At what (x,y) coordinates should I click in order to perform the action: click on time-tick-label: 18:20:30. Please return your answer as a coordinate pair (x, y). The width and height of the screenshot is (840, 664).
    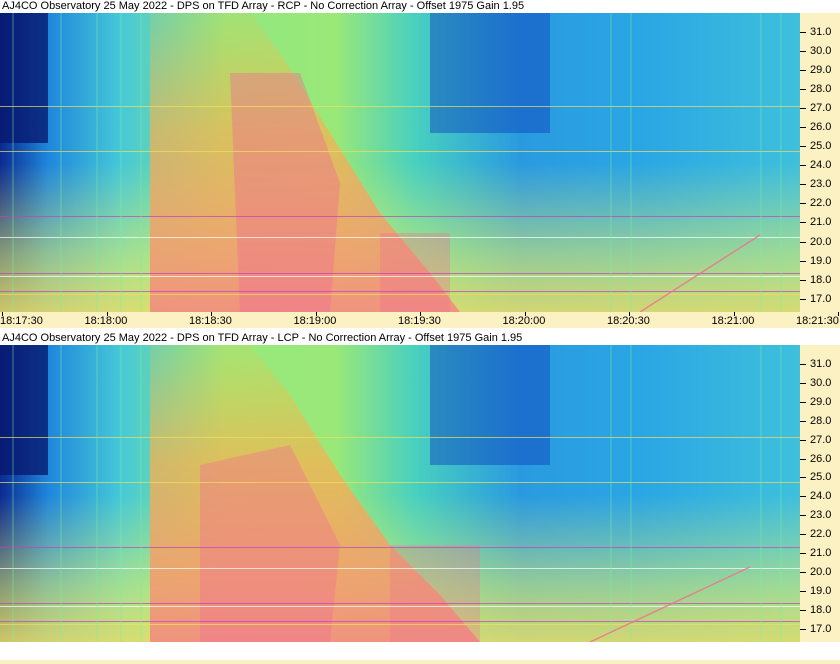
    Looking at the image, I should click on (628, 321).